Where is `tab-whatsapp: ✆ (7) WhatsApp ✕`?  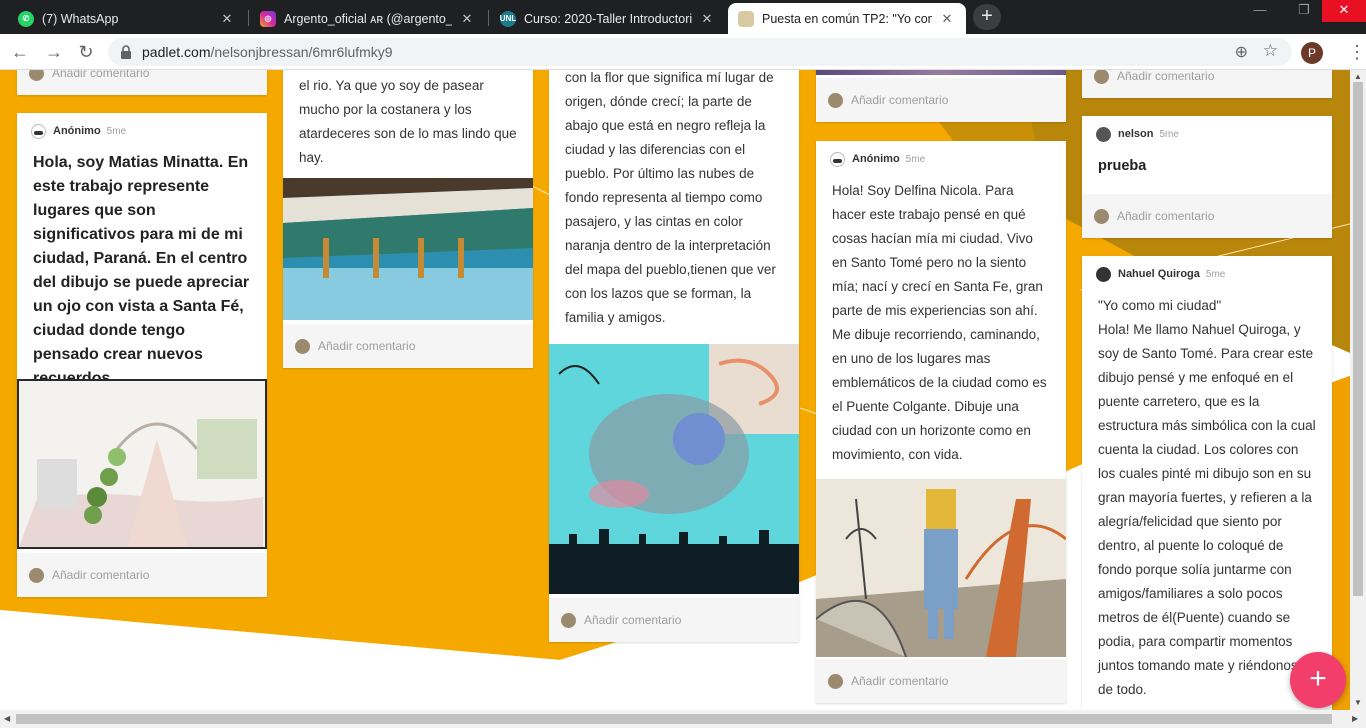
tab-whatsapp: ✆ (7) WhatsApp ✕ is located at coordinates (127, 18).